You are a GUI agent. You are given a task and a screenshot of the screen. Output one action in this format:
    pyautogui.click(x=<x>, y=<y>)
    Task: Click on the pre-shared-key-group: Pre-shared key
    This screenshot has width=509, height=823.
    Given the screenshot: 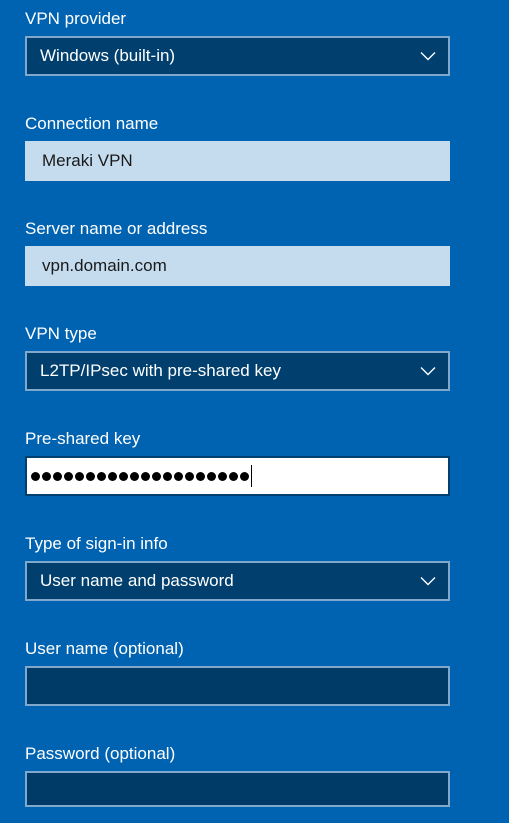 What is the action you would take?
    pyautogui.click(x=237, y=462)
    